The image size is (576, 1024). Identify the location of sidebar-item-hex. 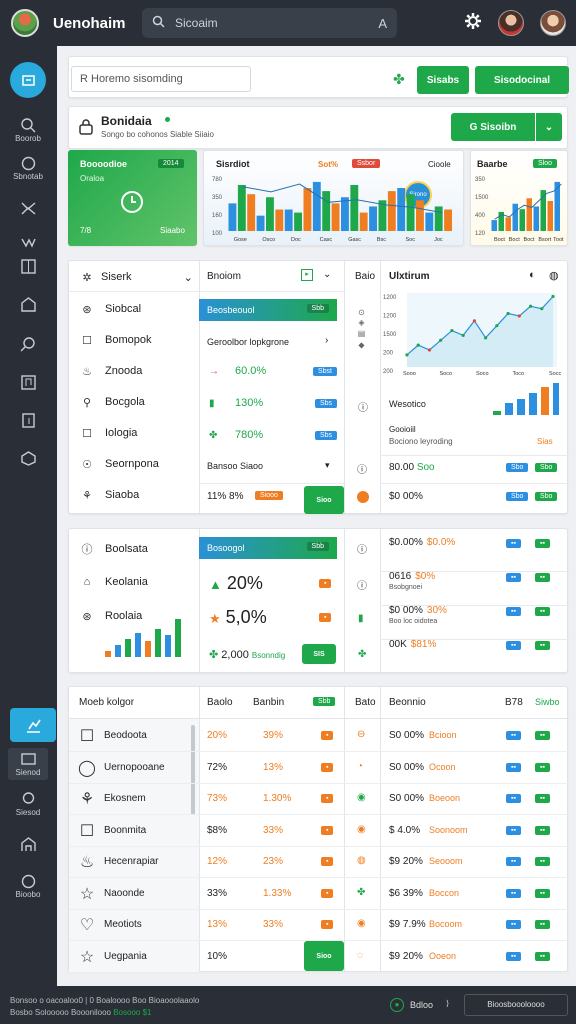
(28, 458).